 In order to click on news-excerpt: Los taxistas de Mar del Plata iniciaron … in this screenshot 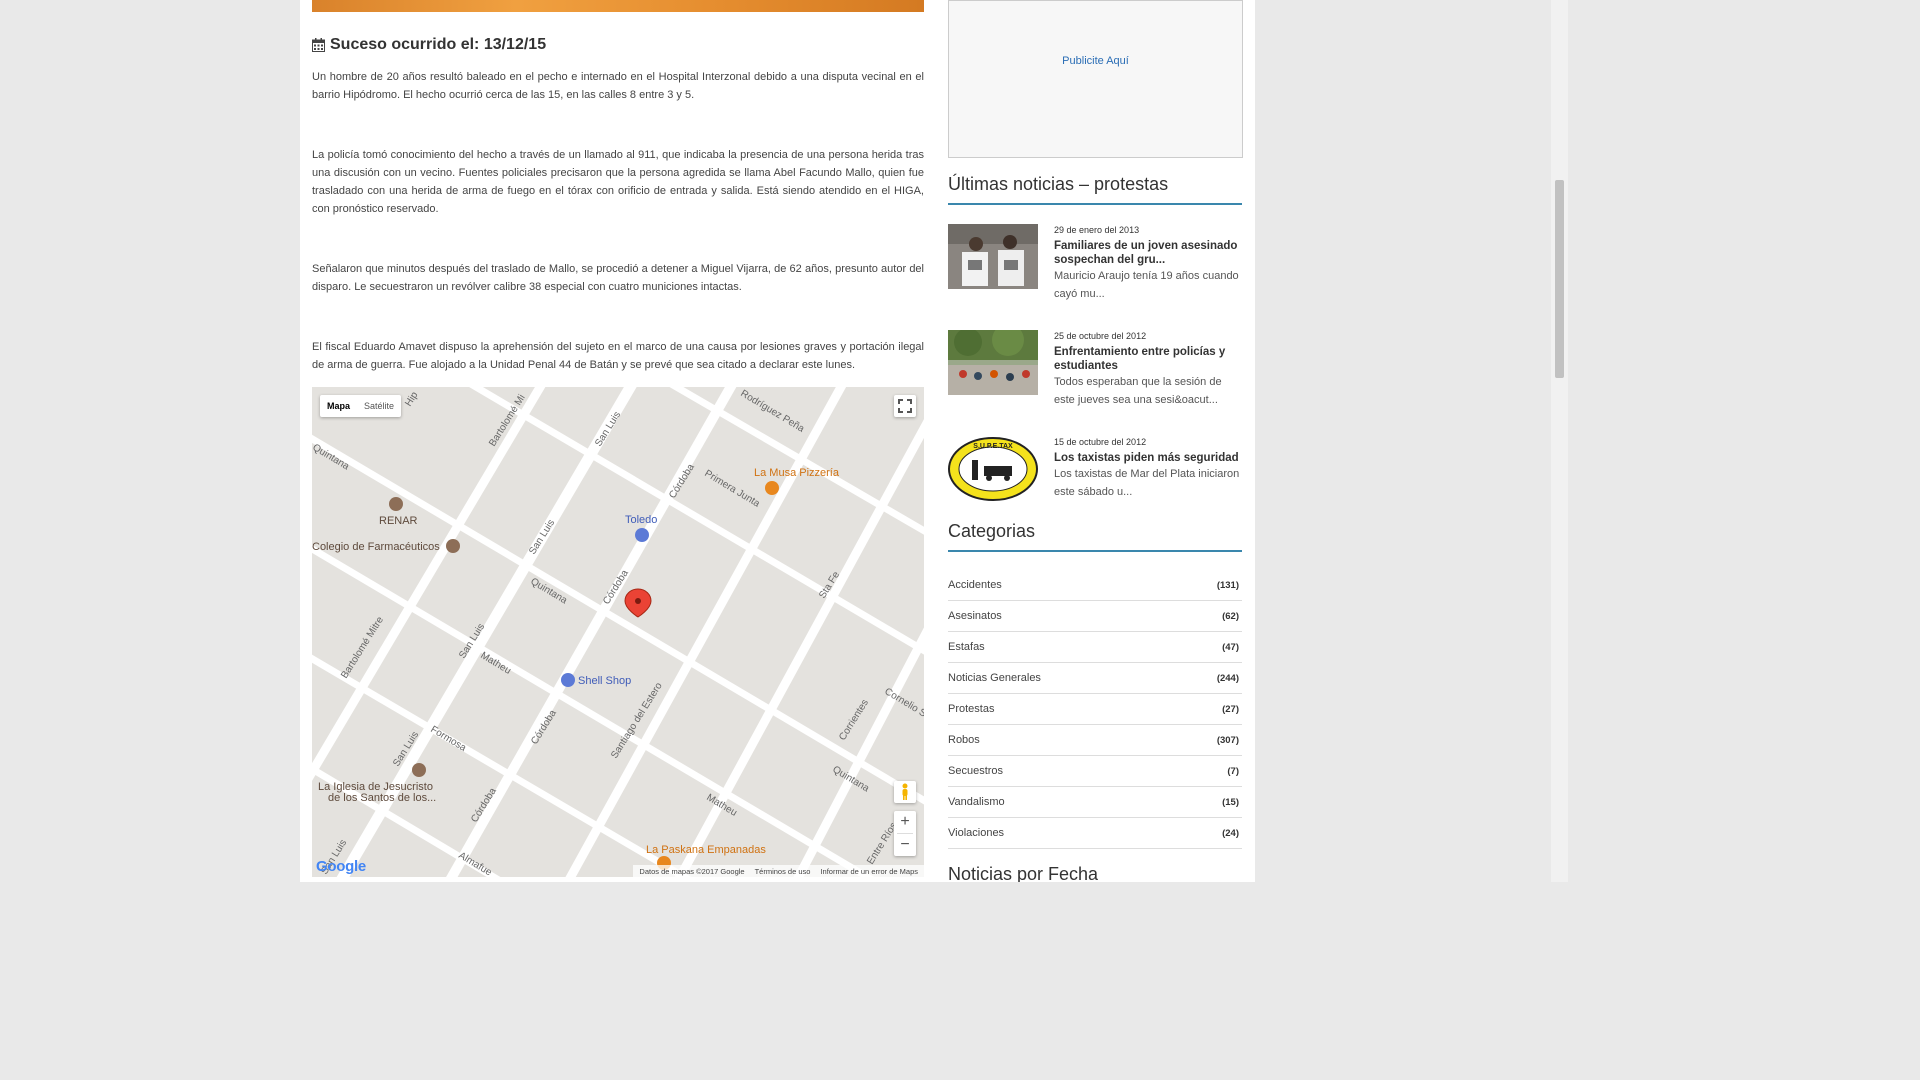, I will do `click(1147, 483)`.